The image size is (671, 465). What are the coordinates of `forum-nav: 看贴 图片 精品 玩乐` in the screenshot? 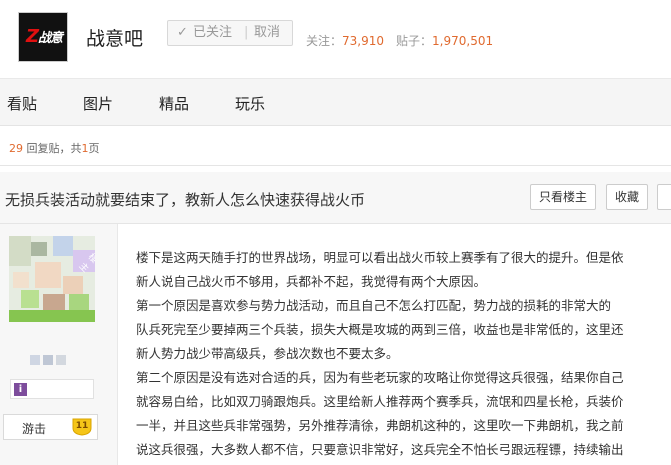 It's located at (335, 102).